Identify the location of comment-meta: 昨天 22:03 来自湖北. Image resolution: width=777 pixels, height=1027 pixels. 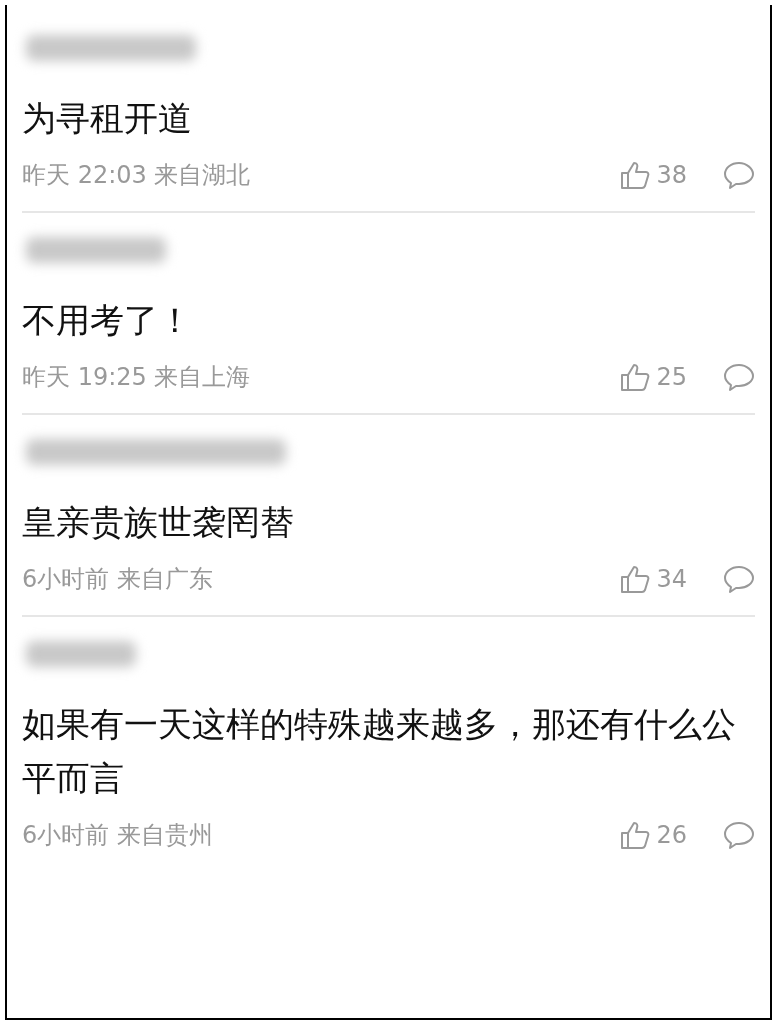
(137, 175).